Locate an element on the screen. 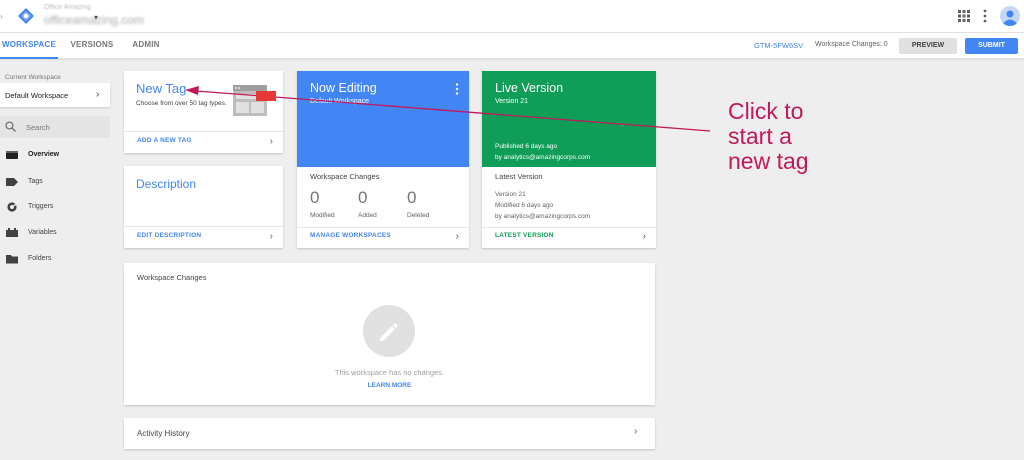 The image size is (1024, 460). workspace-selector: Default Workspace › is located at coordinates (55, 95).